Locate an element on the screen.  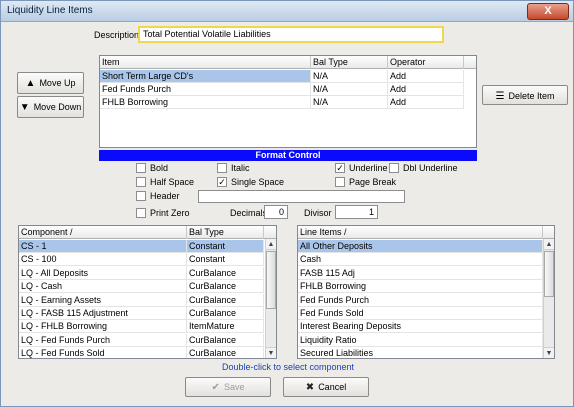
bold-checkbox is located at coordinates (141, 168).